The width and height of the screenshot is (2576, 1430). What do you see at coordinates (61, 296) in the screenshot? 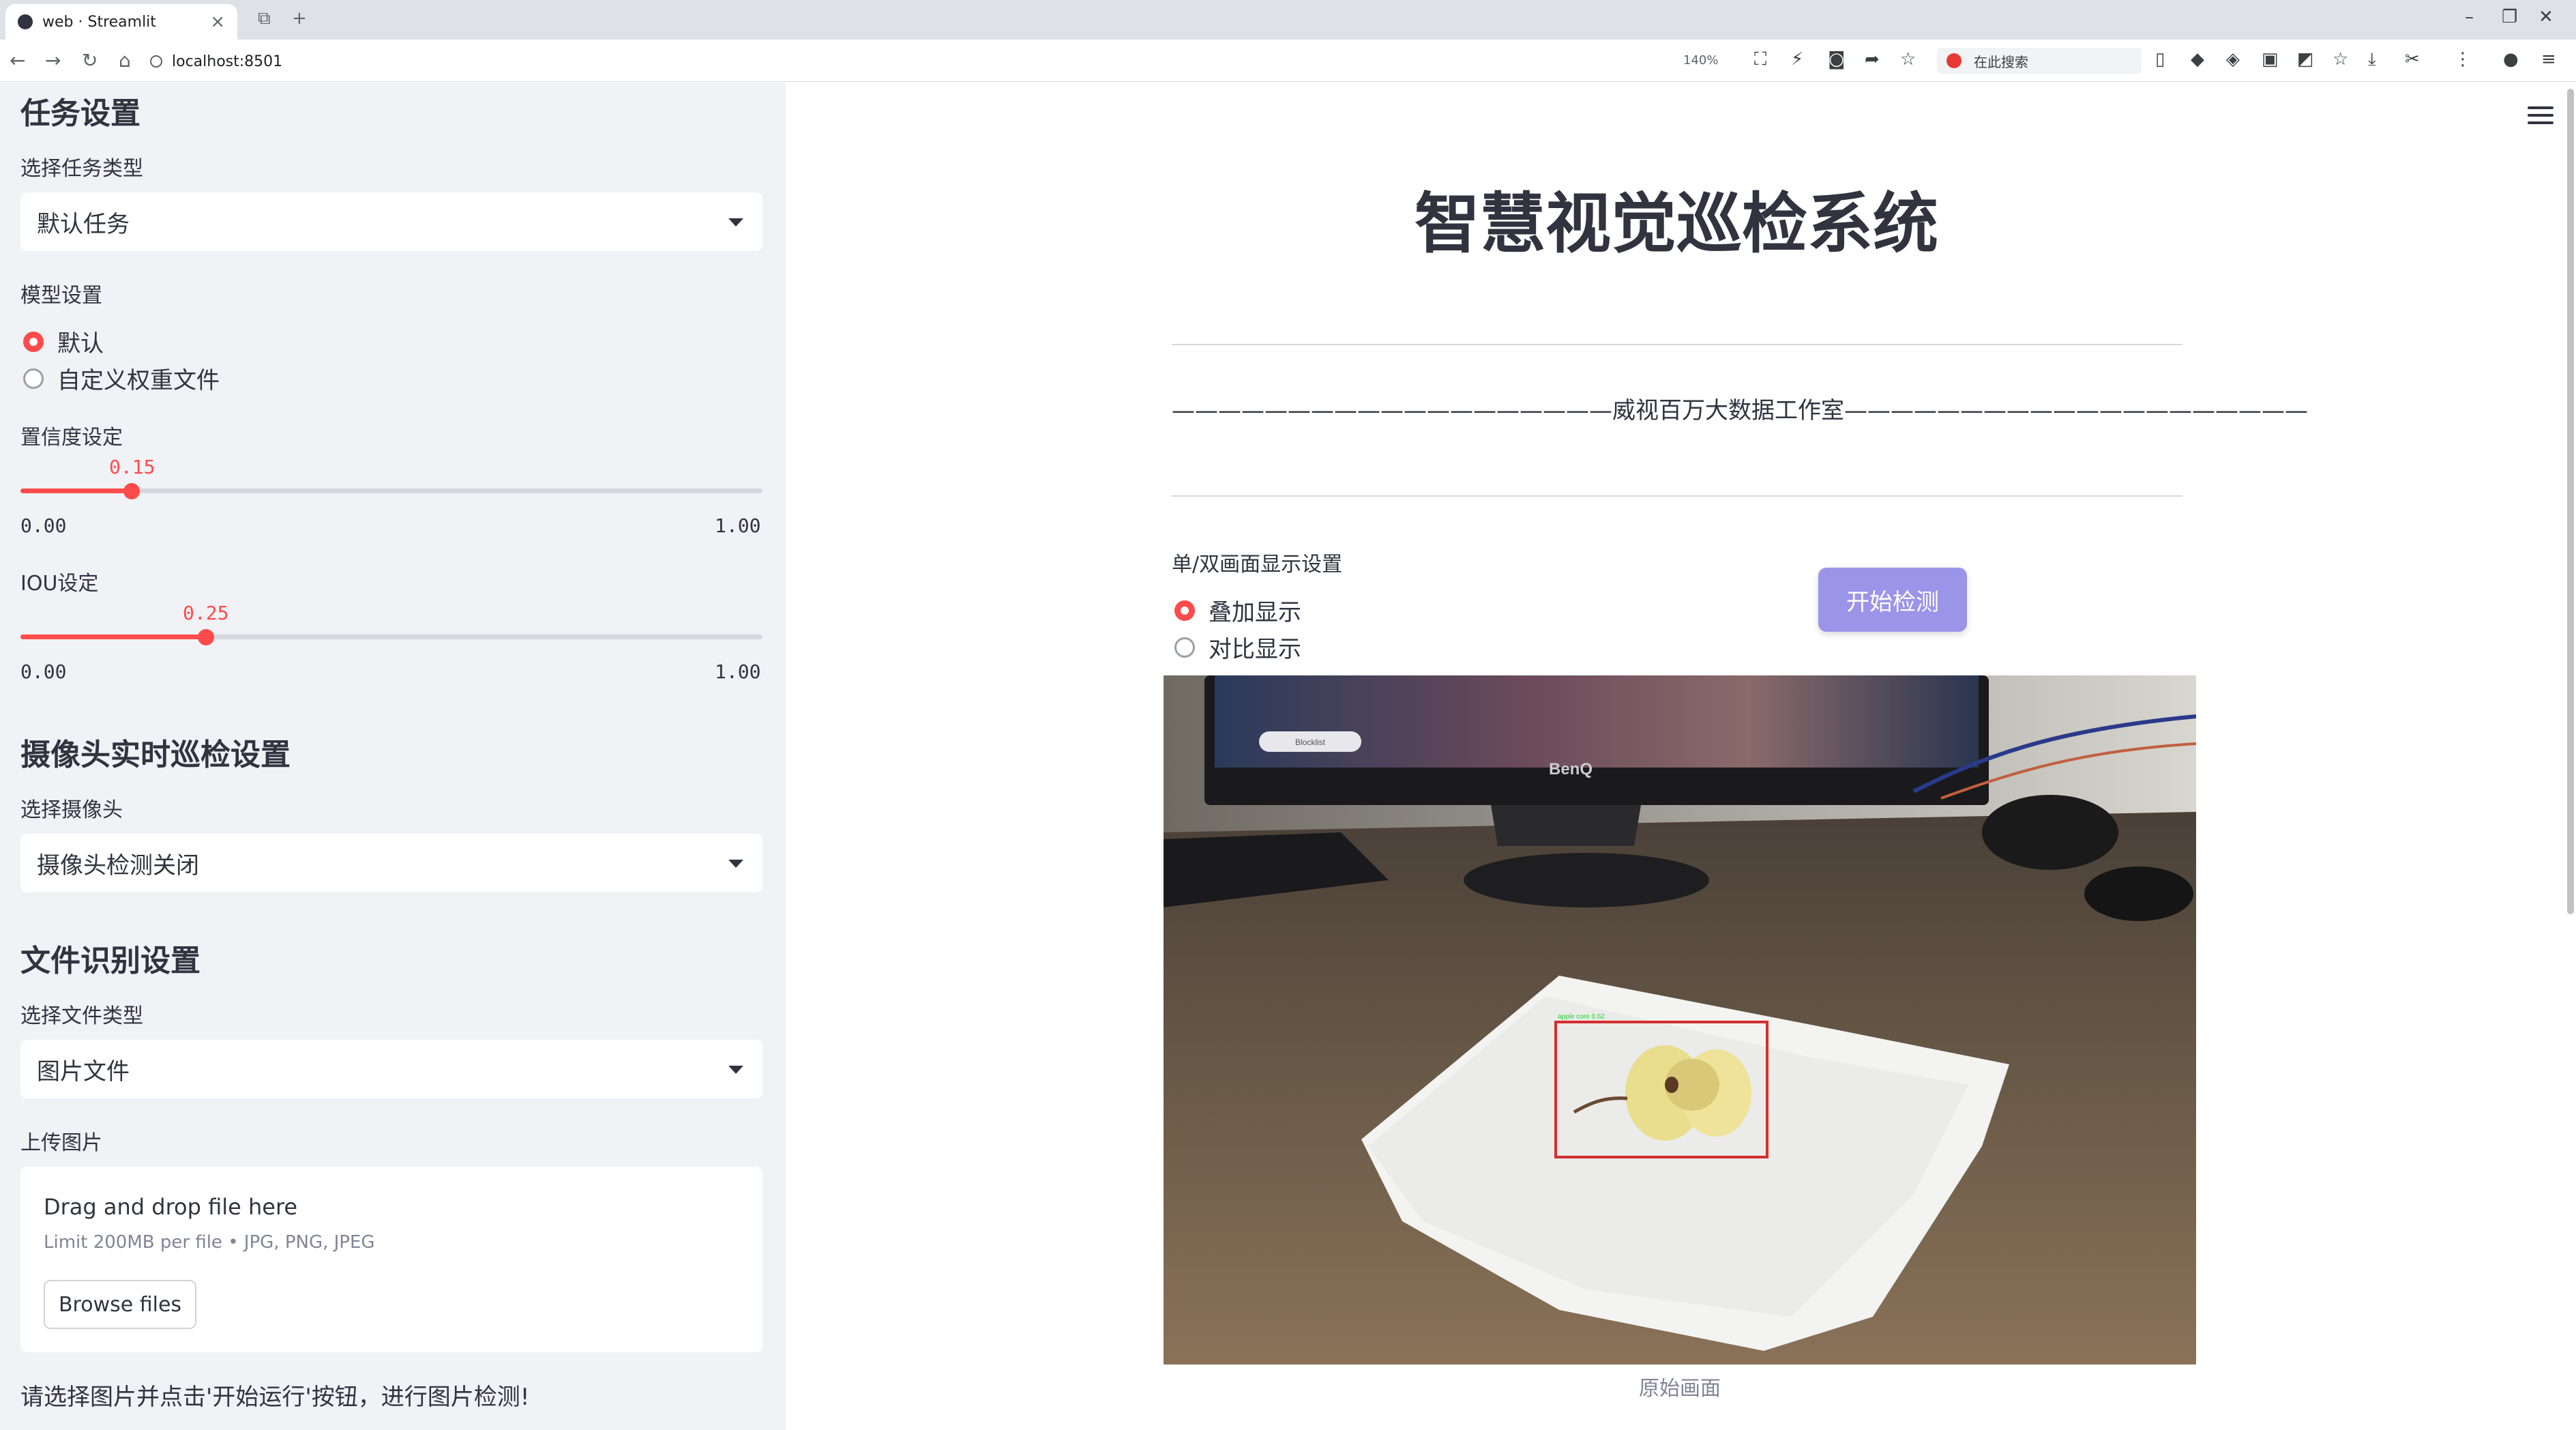
I see `model-settings-label: 模型设置` at bounding box center [61, 296].